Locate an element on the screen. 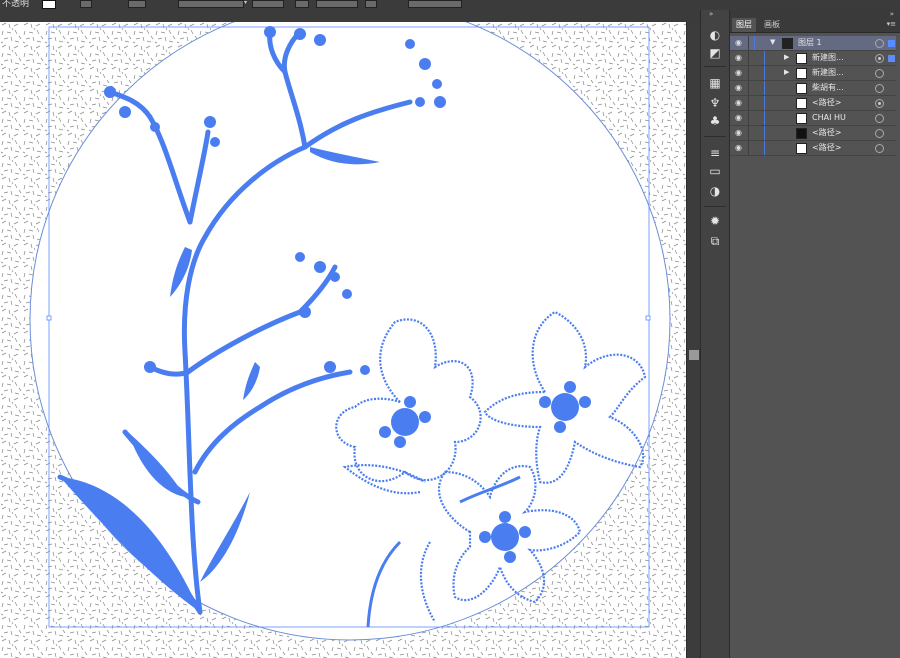  dropdown-arrow-icon: ▾ is located at coordinates (247, 3).